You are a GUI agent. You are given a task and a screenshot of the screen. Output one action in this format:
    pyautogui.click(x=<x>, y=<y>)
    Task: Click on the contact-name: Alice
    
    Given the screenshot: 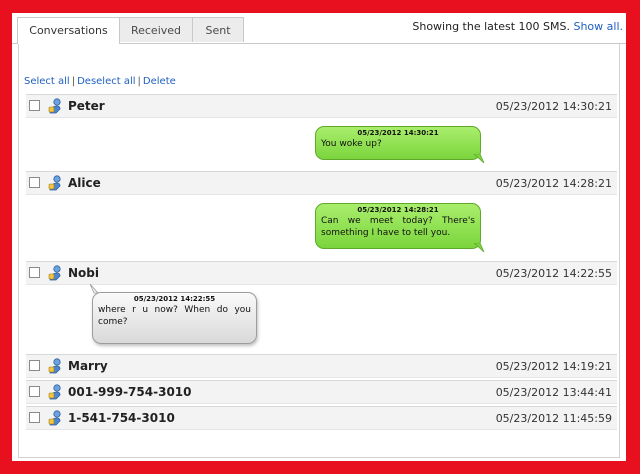 What is the action you would take?
    pyautogui.click(x=84, y=183)
    